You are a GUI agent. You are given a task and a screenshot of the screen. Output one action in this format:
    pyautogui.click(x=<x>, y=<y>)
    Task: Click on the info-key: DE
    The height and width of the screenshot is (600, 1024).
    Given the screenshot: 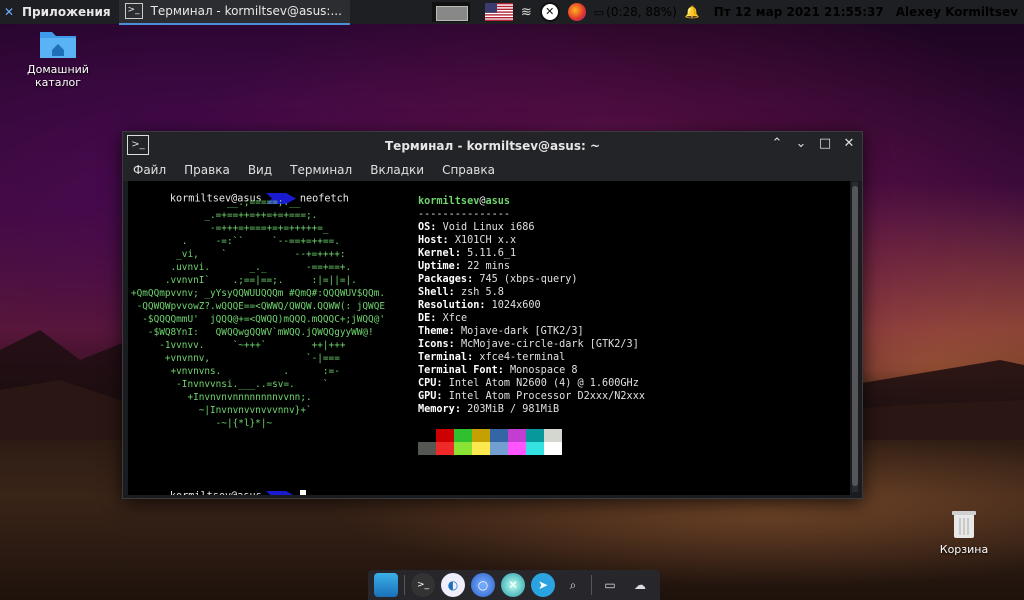 What is the action you would take?
    pyautogui.click(x=424, y=318)
    